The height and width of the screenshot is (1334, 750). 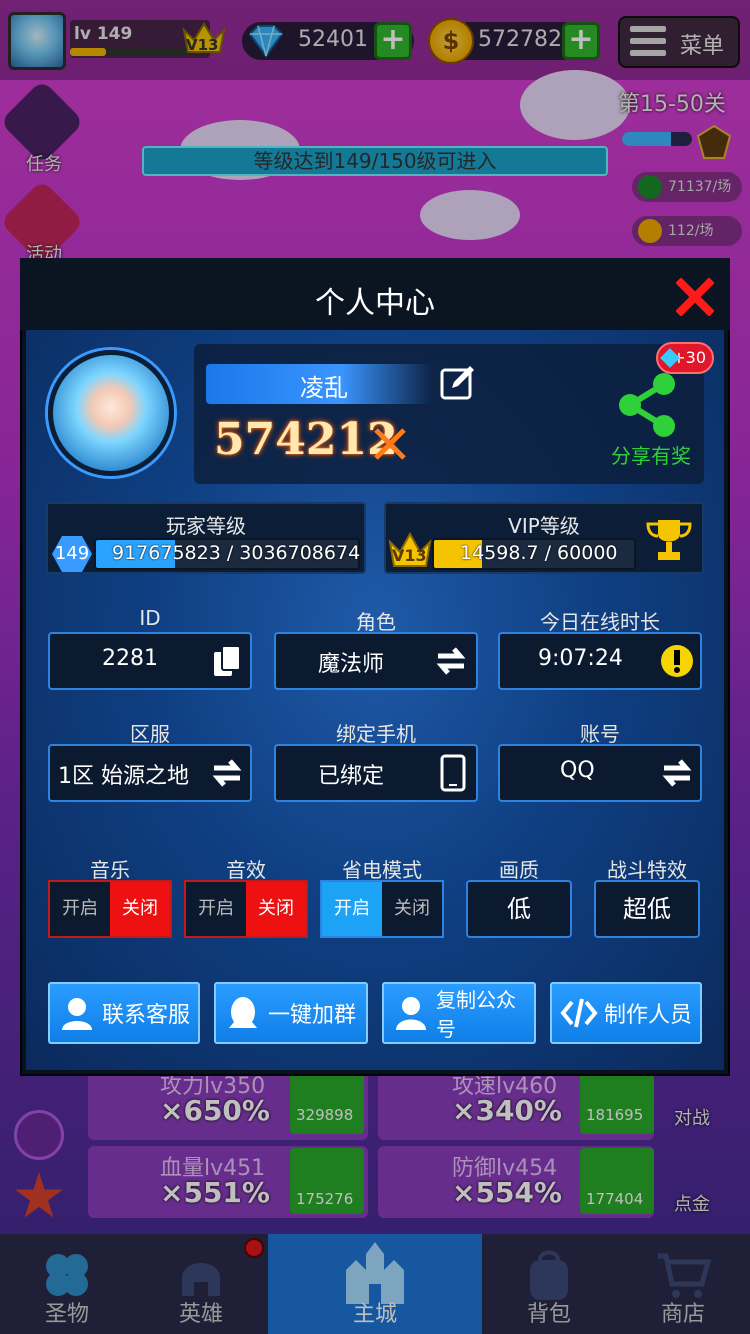 I want to click on phone-icon, so click(x=453, y=773).